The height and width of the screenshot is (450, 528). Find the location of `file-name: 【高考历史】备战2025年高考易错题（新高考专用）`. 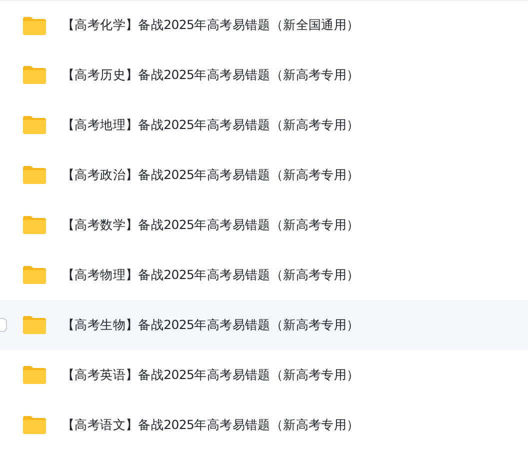

file-name: 【高考历史】备战2025年高考易错题（新高考专用） is located at coordinates (211, 75).